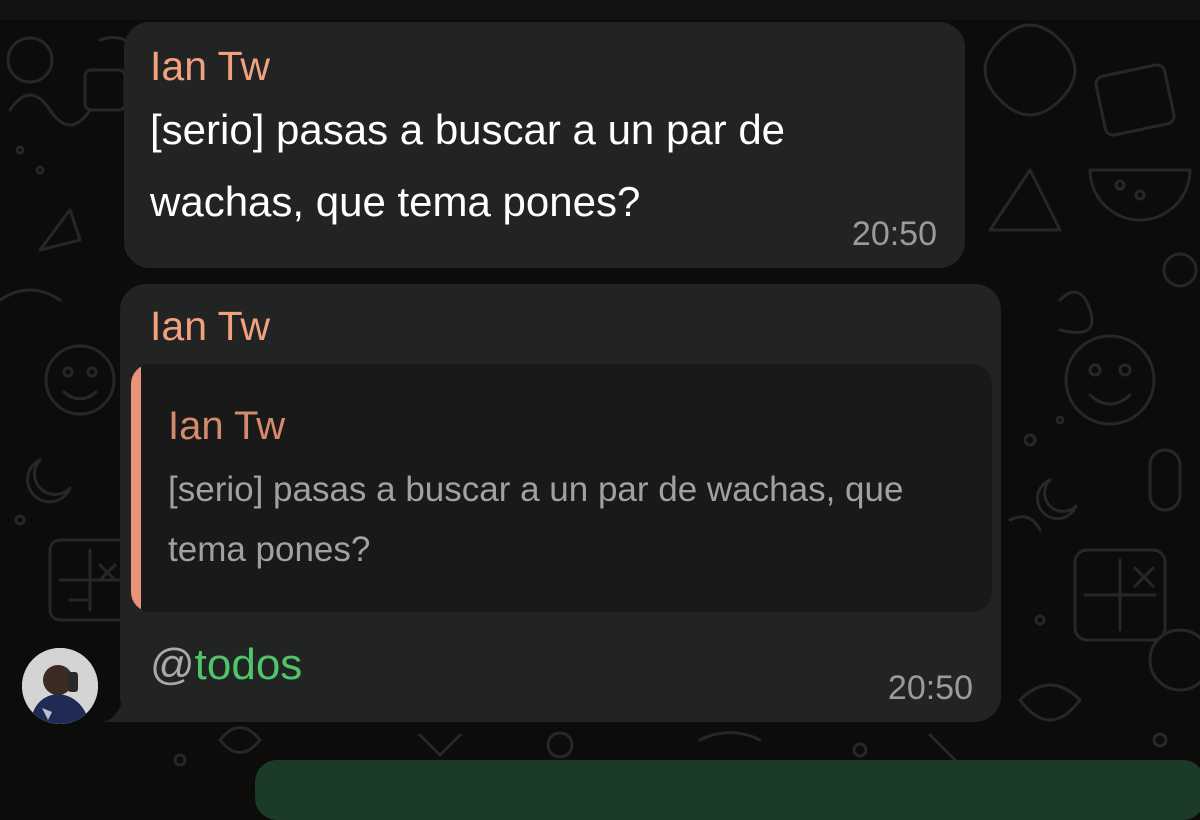 This screenshot has height=820, width=1200. I want to click on mention-name: todos, so click(249, 664).